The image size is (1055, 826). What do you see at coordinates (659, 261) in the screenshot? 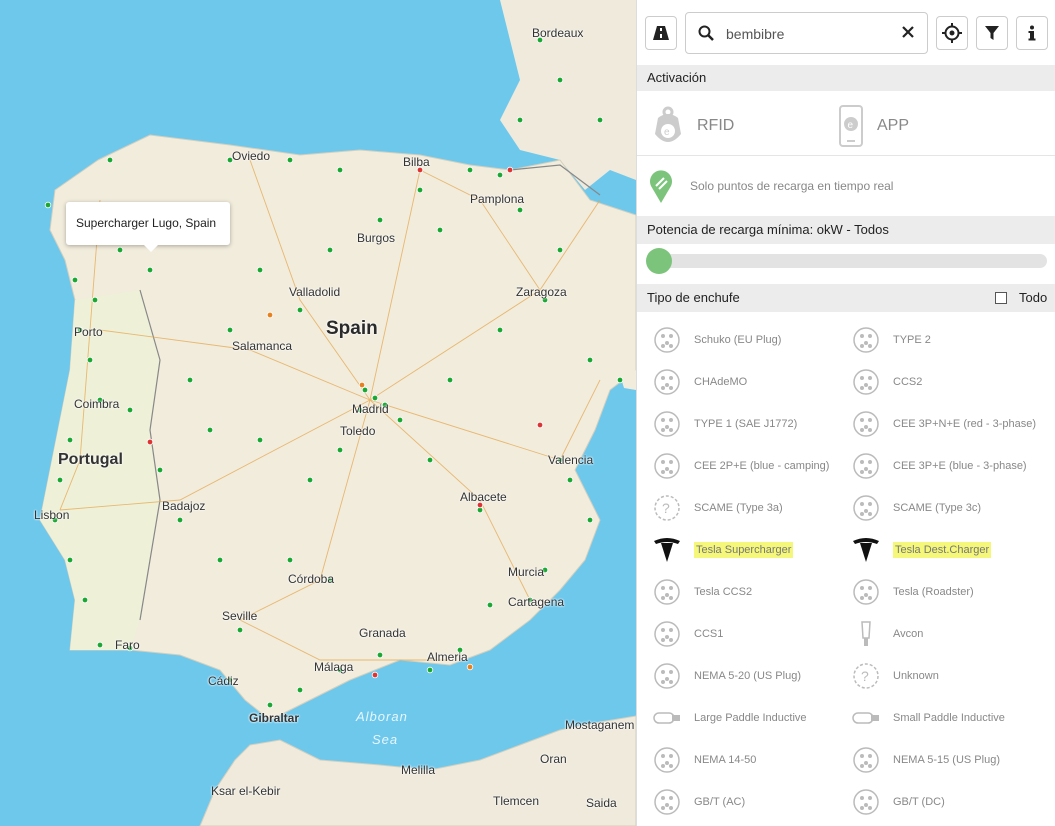
I see `power-slider-handle` at bounding box center [659, 261].